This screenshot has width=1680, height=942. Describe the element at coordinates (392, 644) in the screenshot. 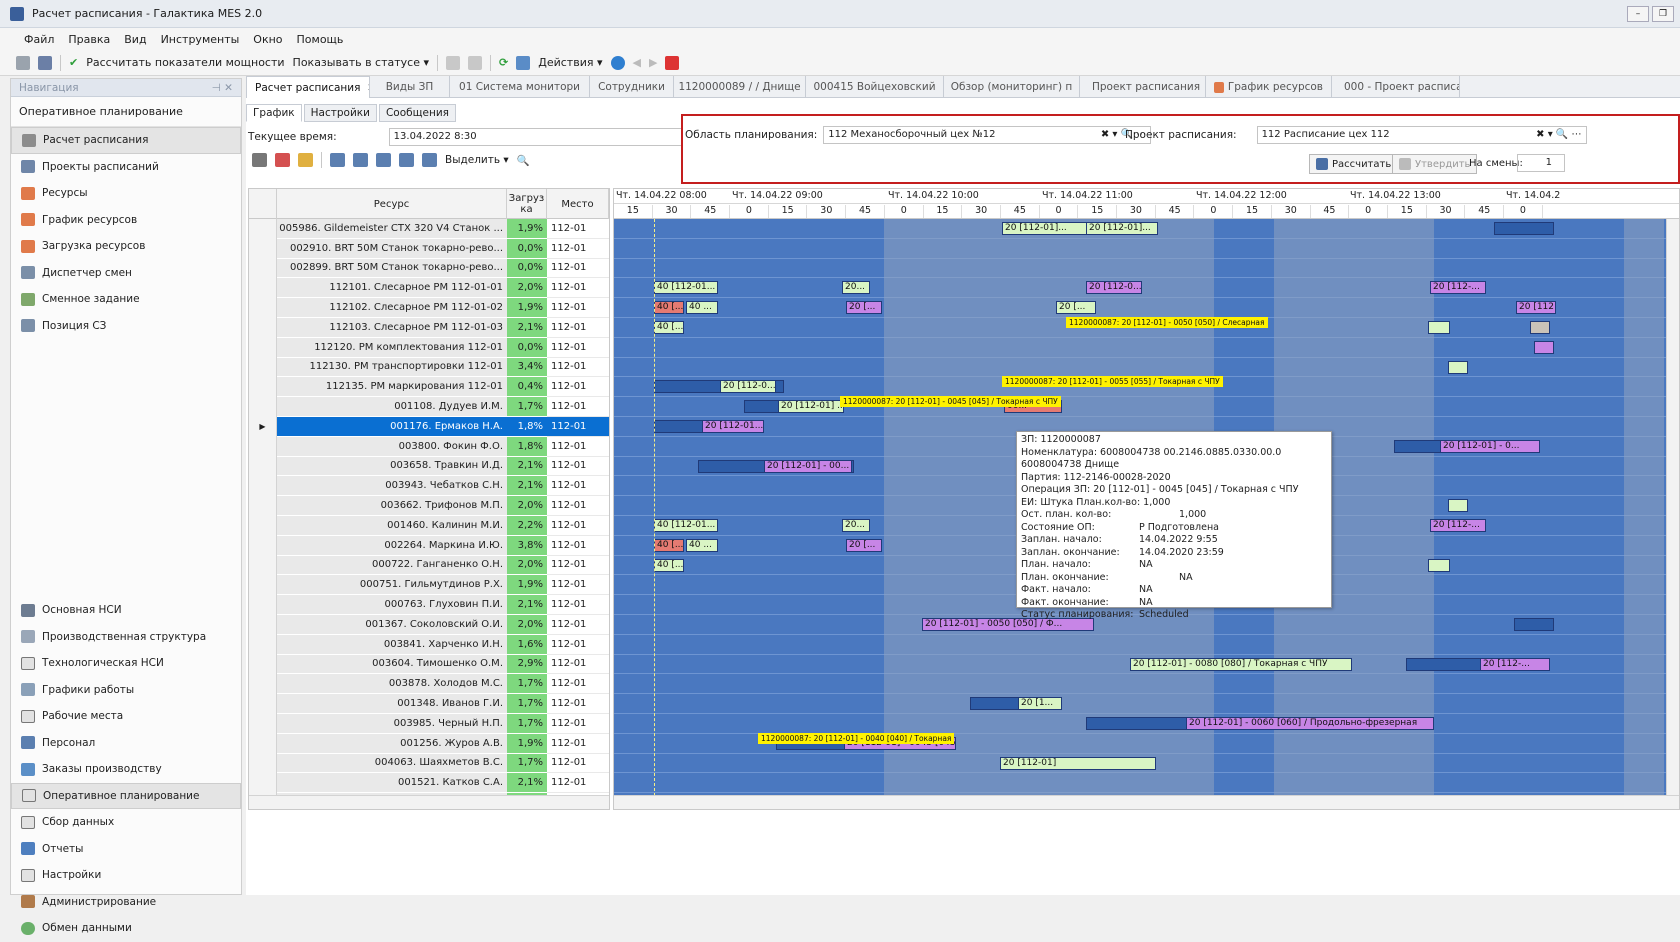

I see `resource-cell: 003841. Харченко И.Н.` at that location.